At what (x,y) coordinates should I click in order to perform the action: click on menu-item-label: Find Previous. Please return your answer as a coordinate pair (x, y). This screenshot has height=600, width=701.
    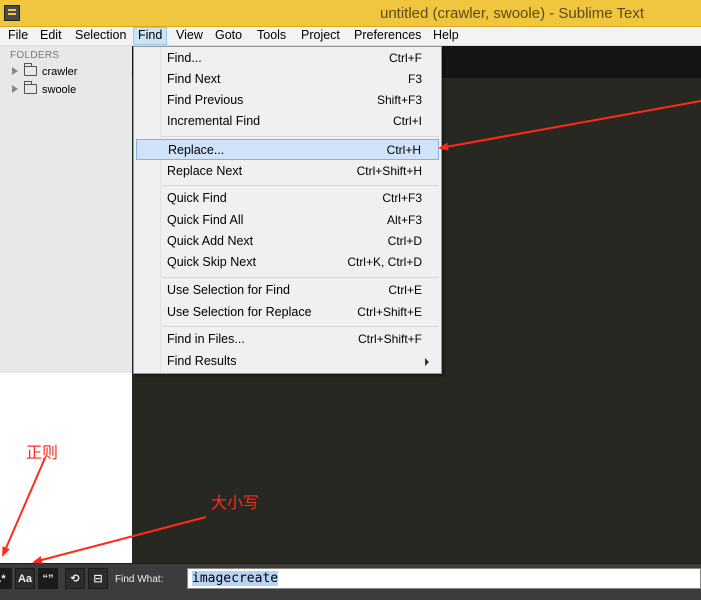
    Looking at the image, I should click on (205, 100).